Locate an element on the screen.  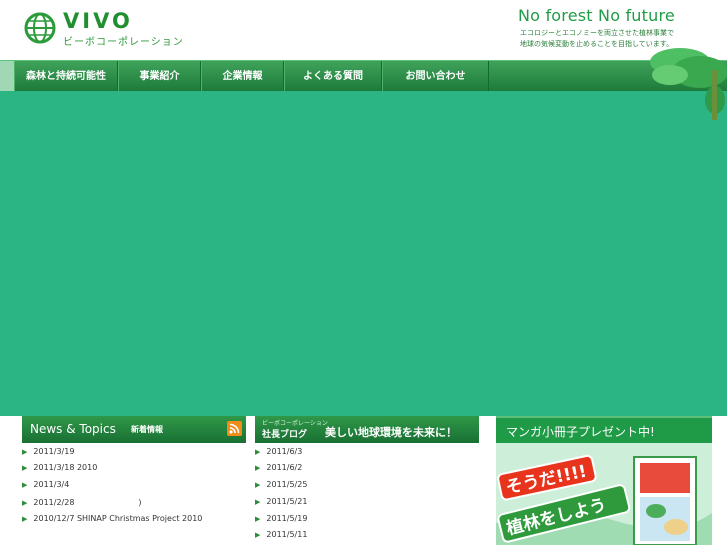
blog-item: ▶ 2011/6/2 is located at coordinates (278, 467).